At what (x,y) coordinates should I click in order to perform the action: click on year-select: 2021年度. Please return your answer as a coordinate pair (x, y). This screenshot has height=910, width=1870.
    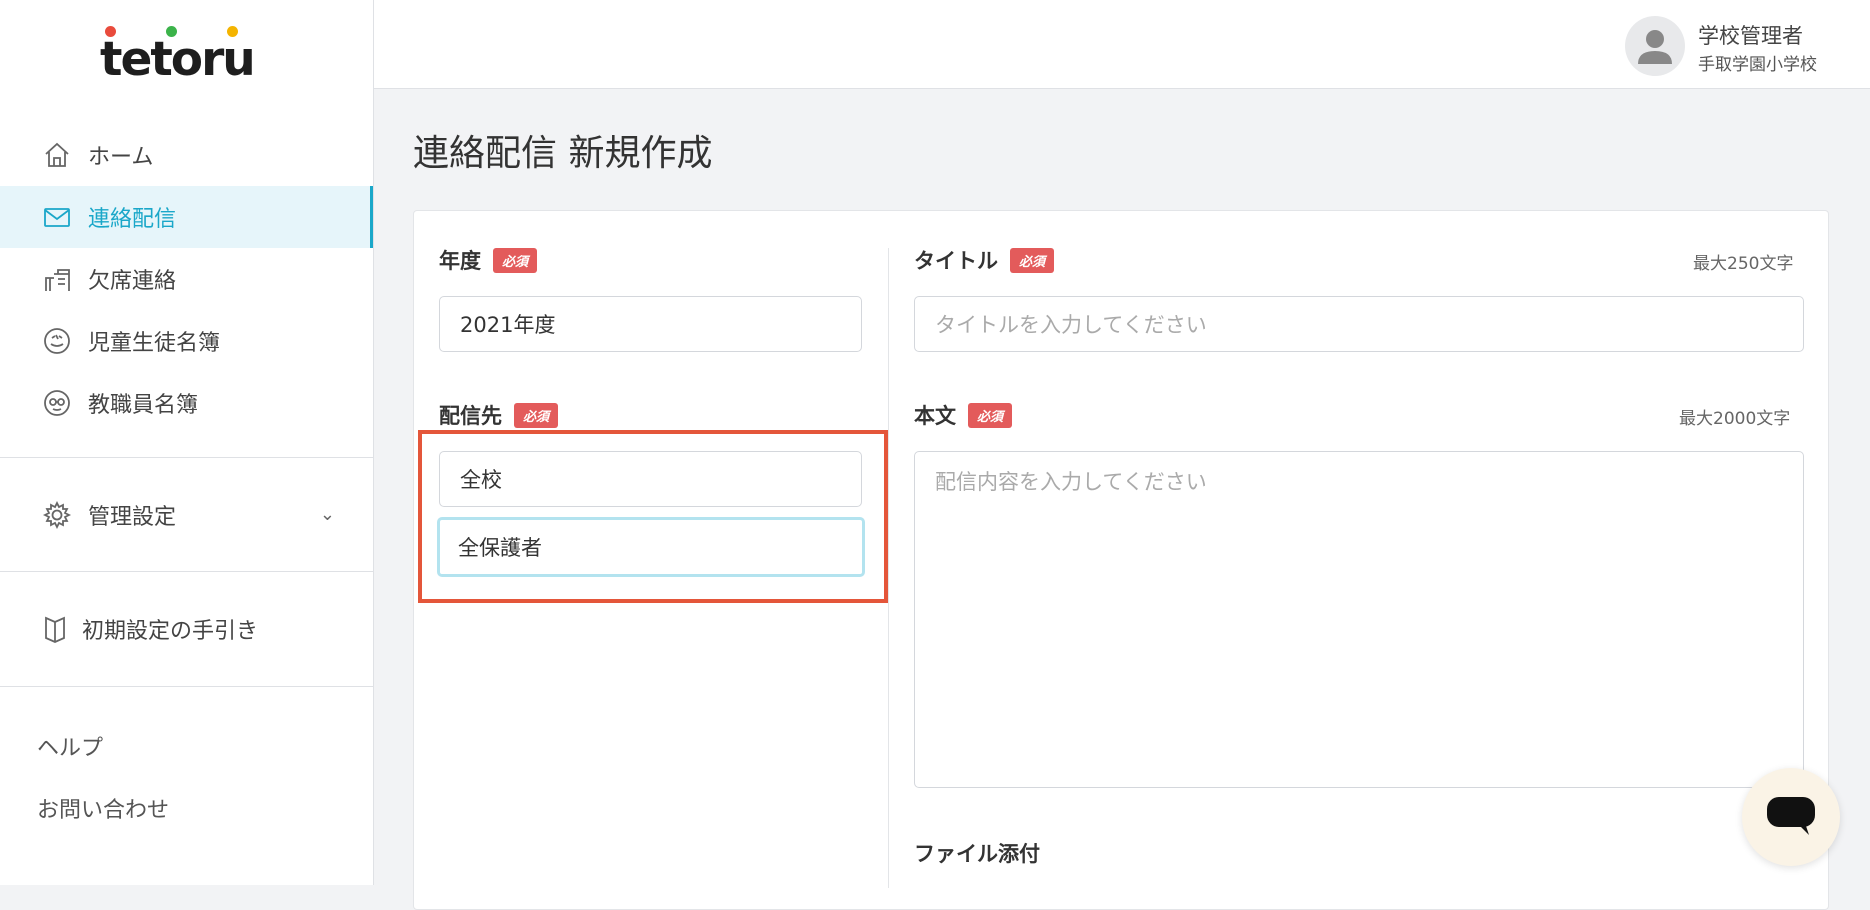
    Looking at the image, I should click on (650, 324).